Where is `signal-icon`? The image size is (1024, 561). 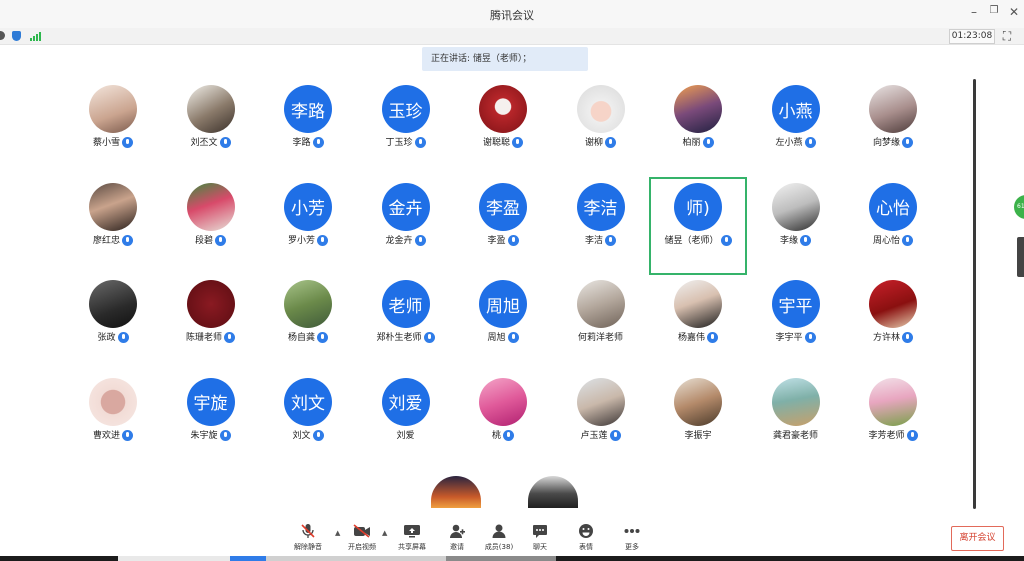 signal-icon is located at coordinates (36, 36).